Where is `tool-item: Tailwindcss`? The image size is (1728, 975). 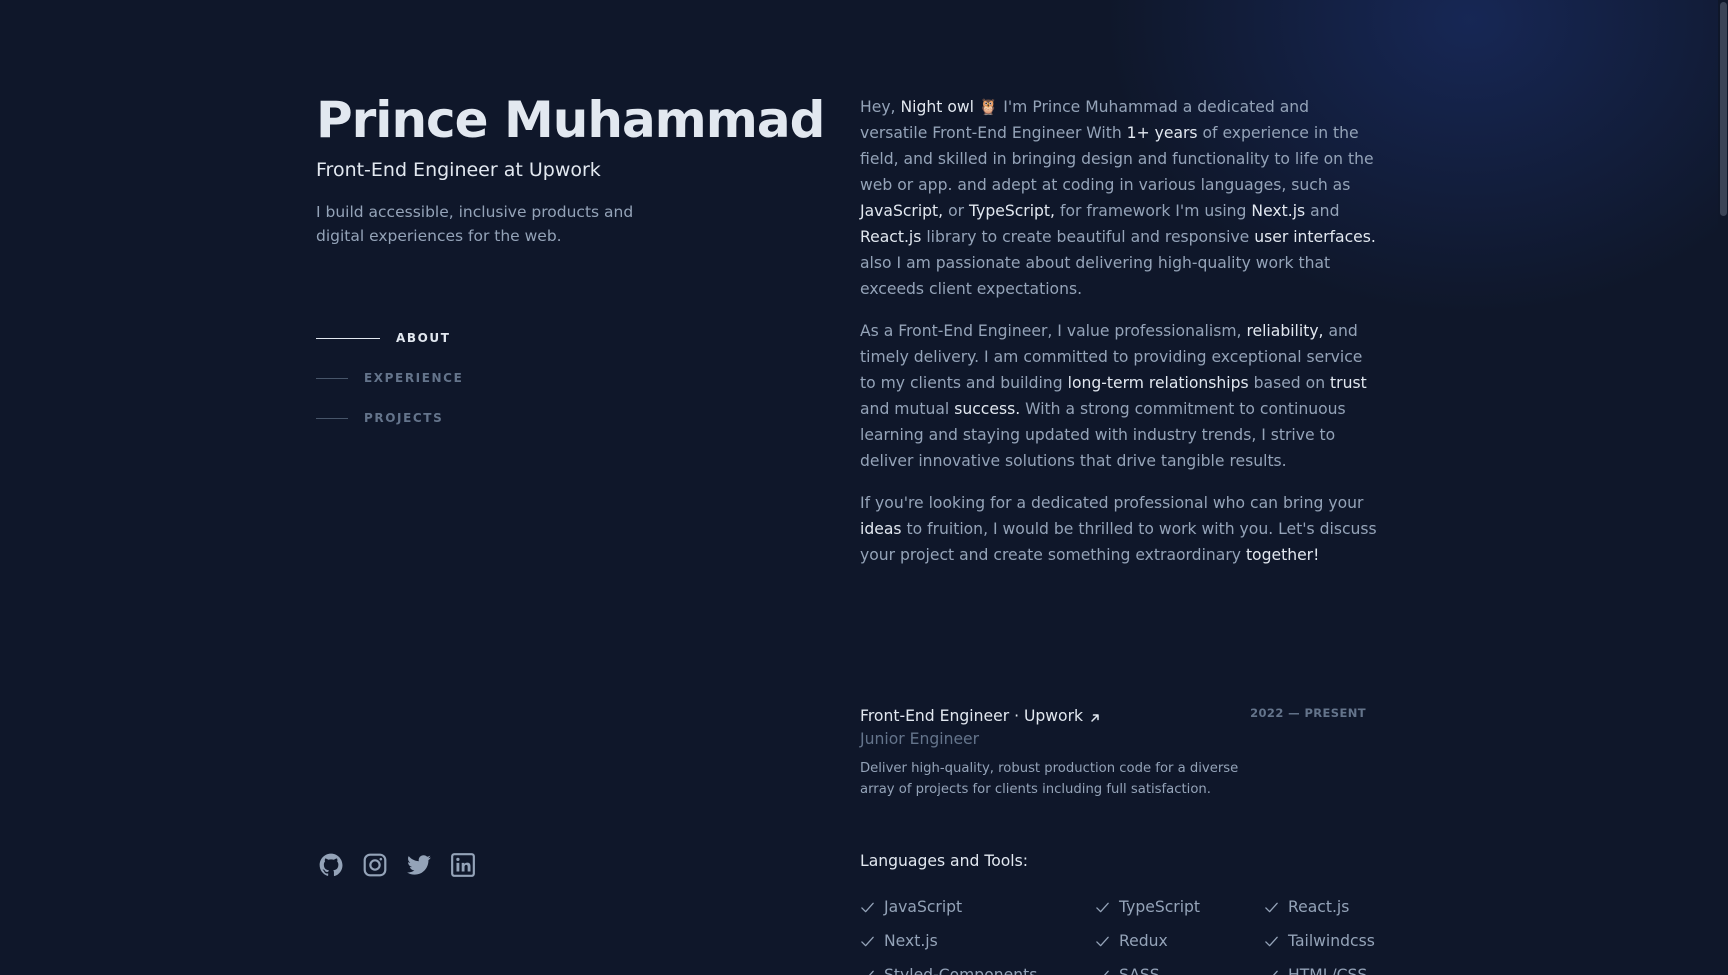 tool-item: Tailwindcss is located at coordinates (1319, 941).